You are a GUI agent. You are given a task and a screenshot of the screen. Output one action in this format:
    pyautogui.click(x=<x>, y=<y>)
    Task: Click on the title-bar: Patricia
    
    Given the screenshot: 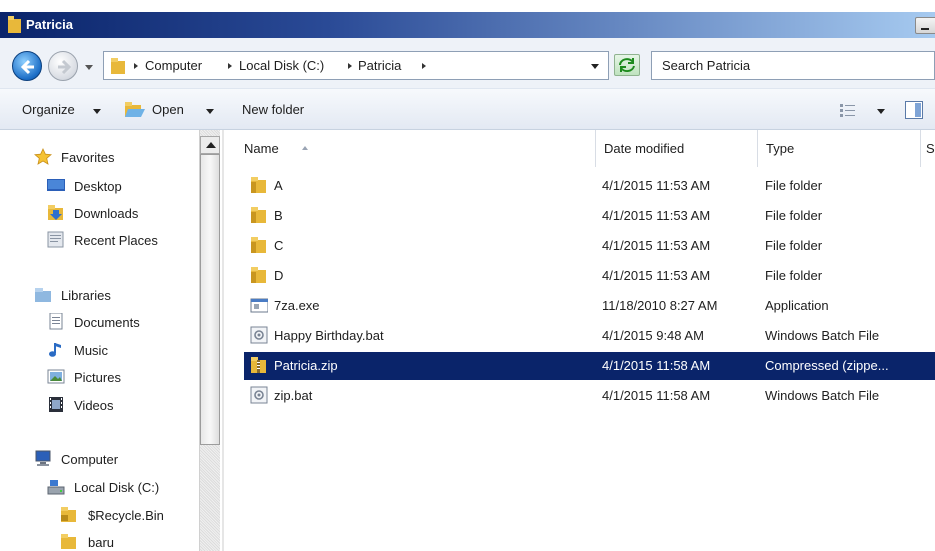 What is the action you would take?
    pyautogui.click(x=467, y=25)
    